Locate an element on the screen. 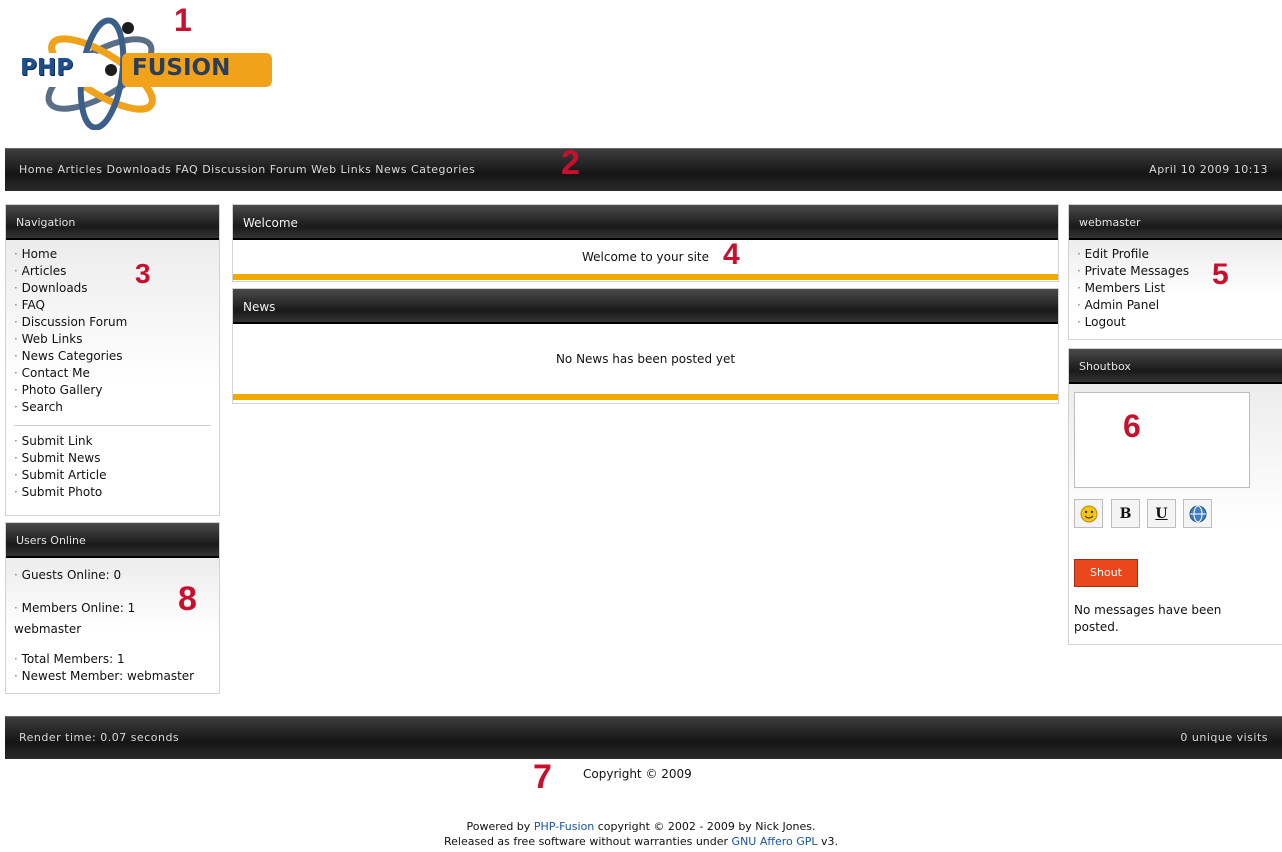 Image resolution: width=1282 pixels, height=852 pixels. nav-link: Web Links is located at coordinates (112, 339).